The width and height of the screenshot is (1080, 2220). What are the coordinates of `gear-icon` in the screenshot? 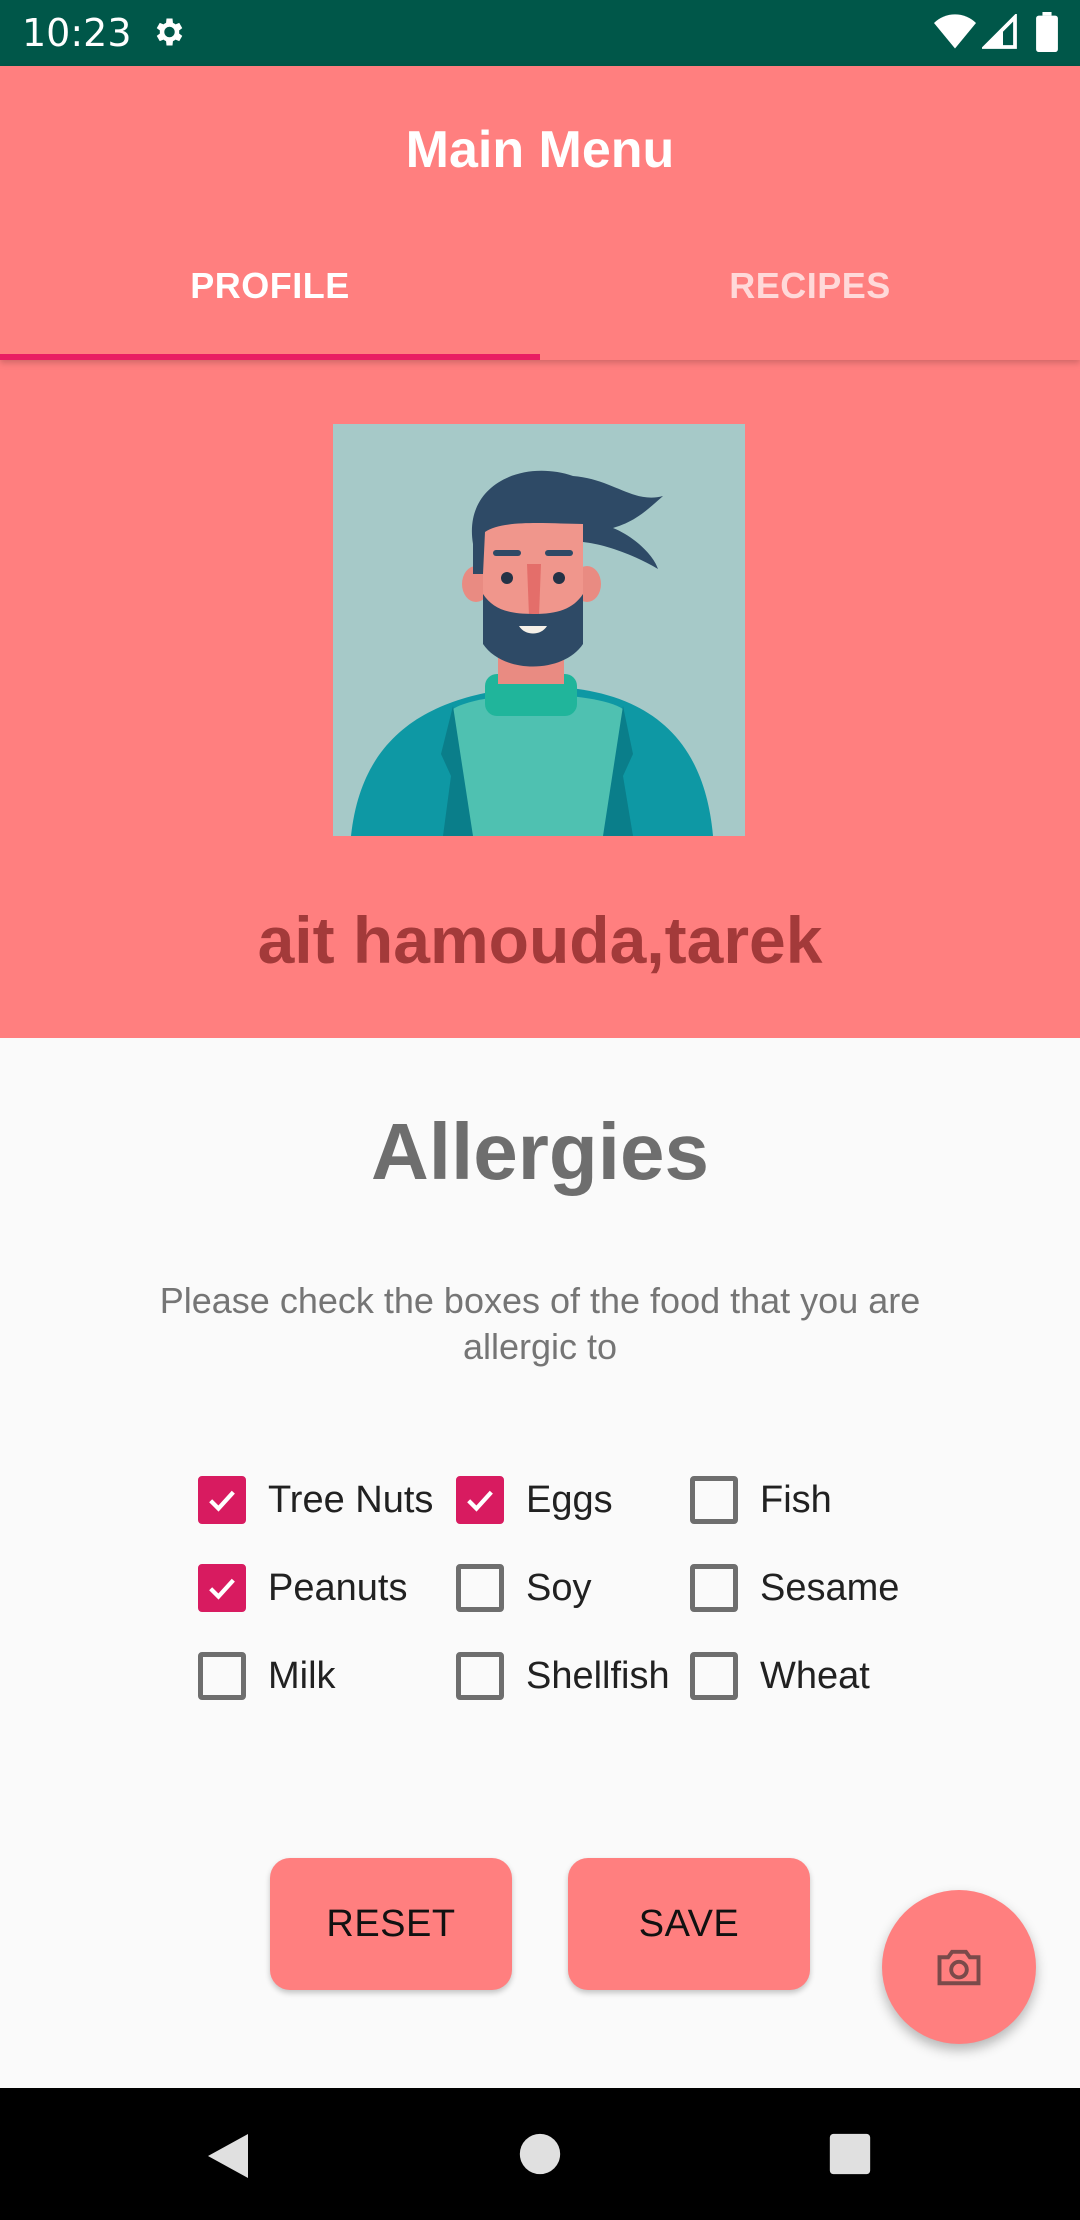 It's located at (169, 32).